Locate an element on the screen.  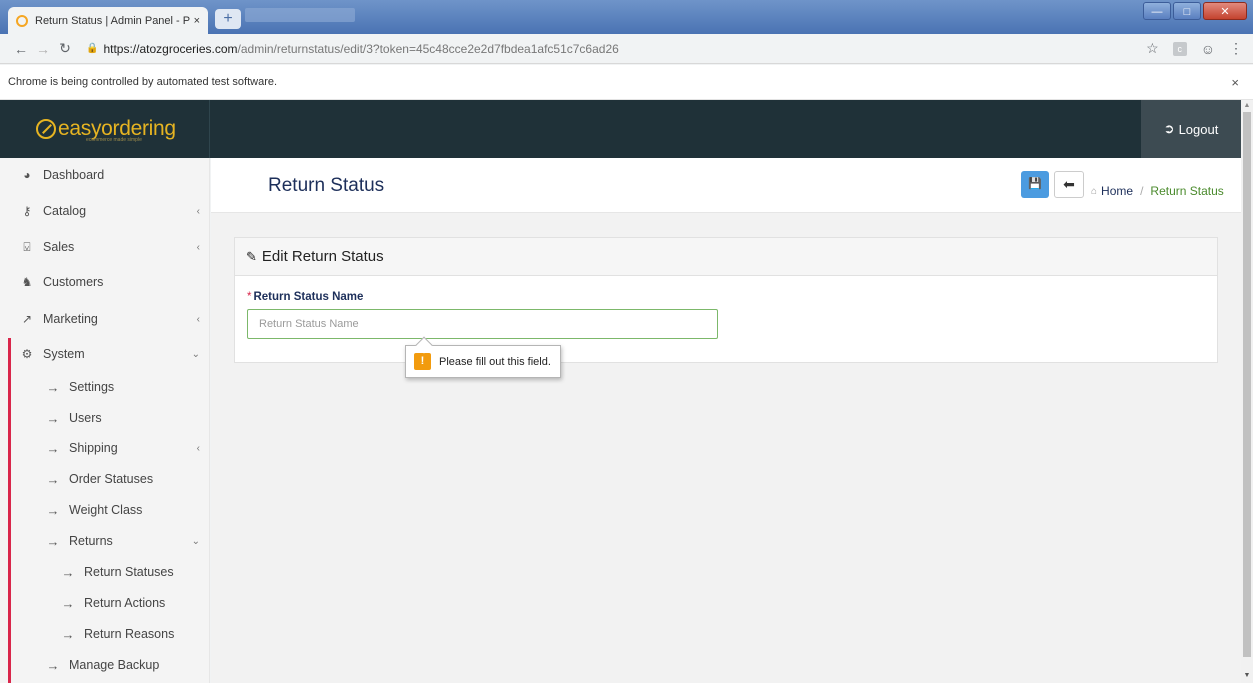
sidebar-item-label: Return Actions is located at coordinates (125, 603).